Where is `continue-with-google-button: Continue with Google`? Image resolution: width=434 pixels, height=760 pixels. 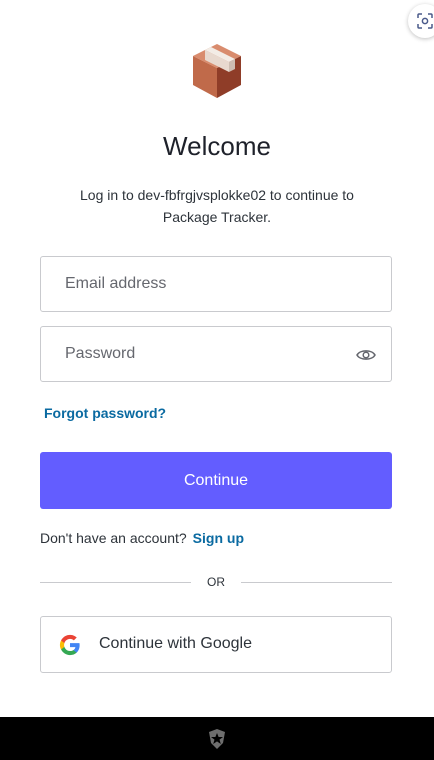 continue-with-google-button: Continue with Google is located at coordinates (216, 644).